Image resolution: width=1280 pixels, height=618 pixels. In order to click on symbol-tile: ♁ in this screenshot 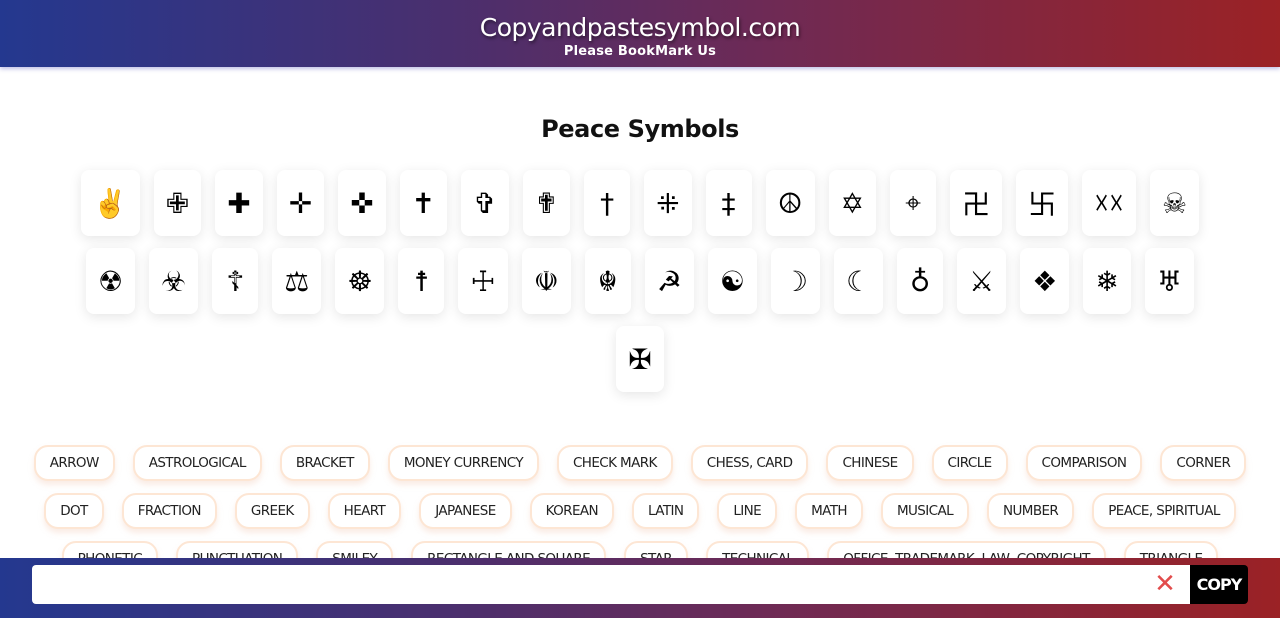, I will do `click(920, 281)`.